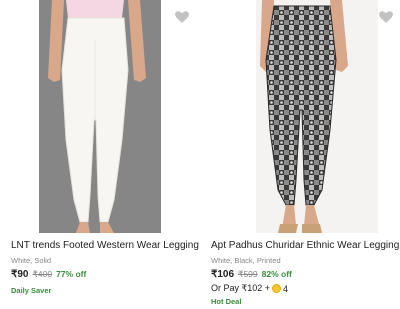 The image size is (400, 309). Describe the element at coordinates (226, 301) in the screenshot. I see `deal-tag: Hot Deal` at that location.